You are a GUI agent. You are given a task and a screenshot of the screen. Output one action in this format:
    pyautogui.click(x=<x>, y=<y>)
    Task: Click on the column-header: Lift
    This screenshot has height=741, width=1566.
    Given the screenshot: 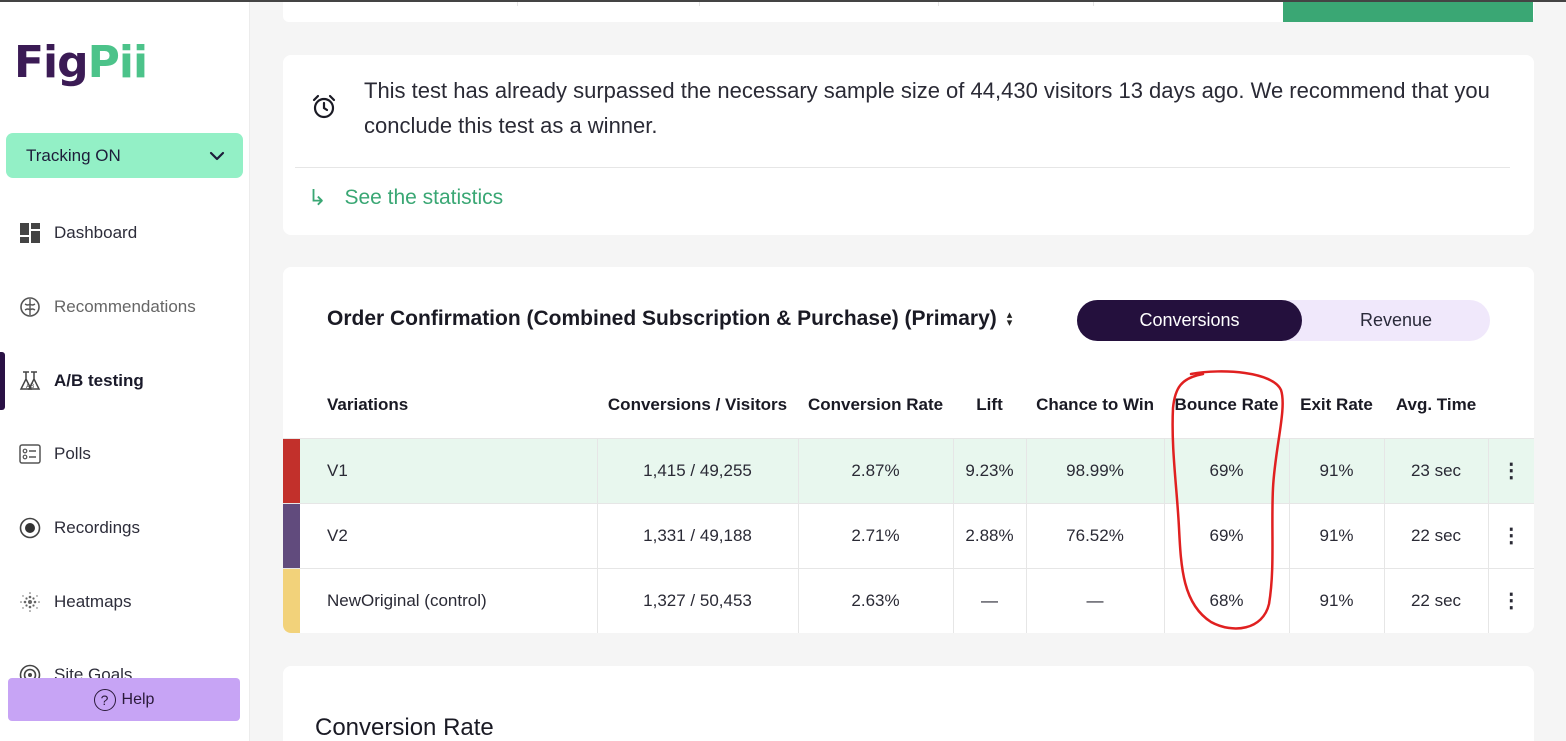 What is the action you would take?
    pyautogui.click(x=989, y=405)
    